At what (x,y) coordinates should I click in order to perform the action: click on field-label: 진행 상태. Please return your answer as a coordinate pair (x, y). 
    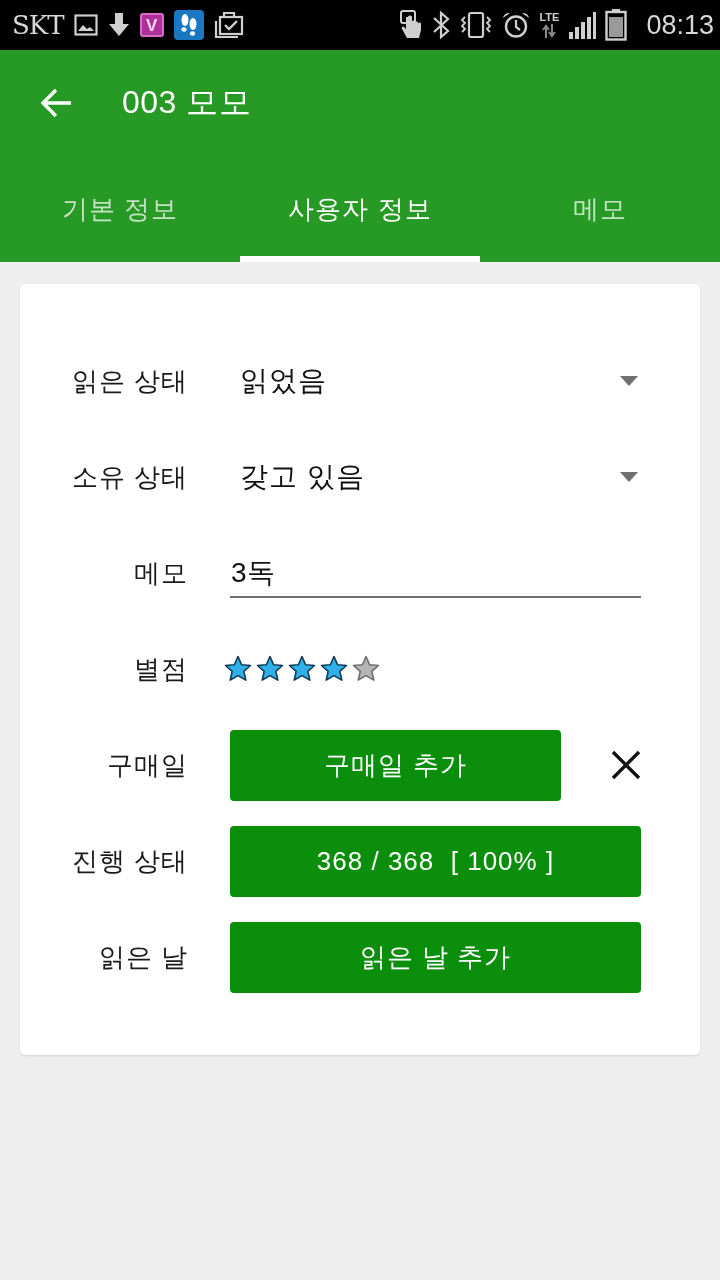
    Looking at the image, I should click on (129, 861).